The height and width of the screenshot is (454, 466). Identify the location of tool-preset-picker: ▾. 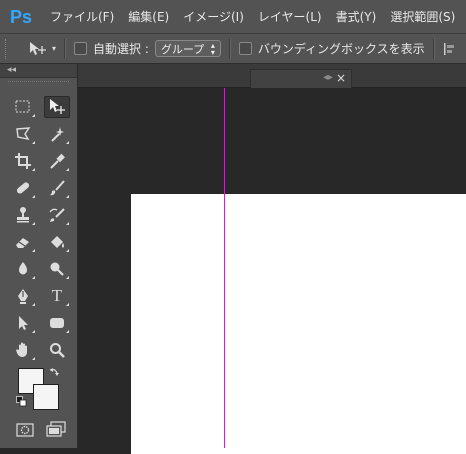
(42, 49).